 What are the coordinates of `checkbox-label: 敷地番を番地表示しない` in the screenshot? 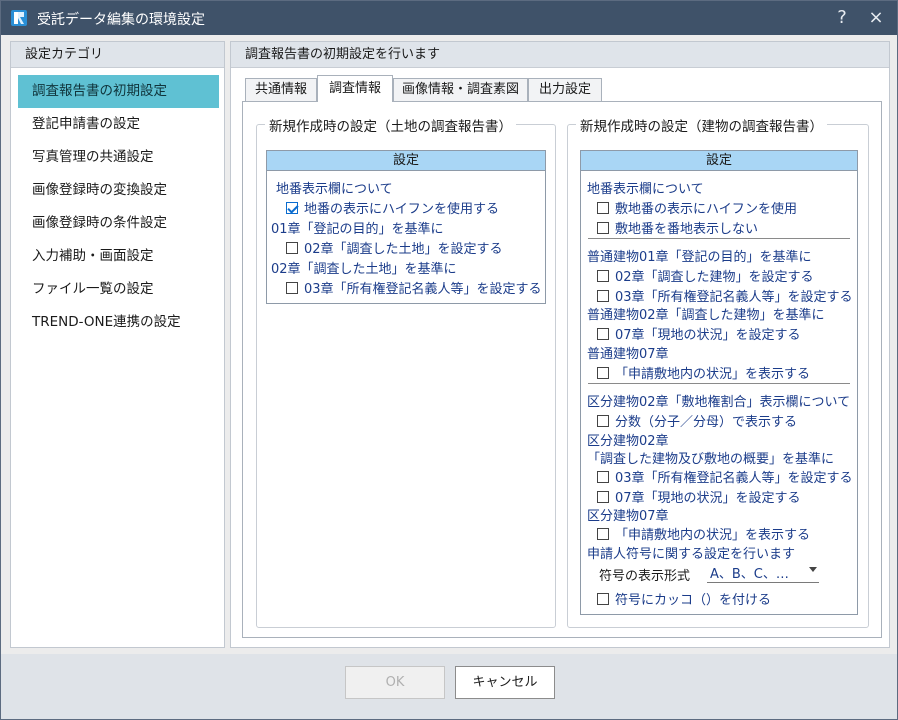 It's located at (687, 229).